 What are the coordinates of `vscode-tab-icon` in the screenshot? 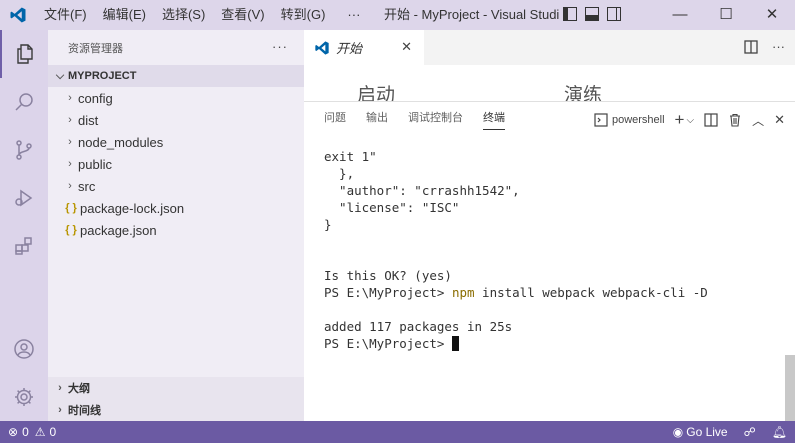 It's located at (322, 47).